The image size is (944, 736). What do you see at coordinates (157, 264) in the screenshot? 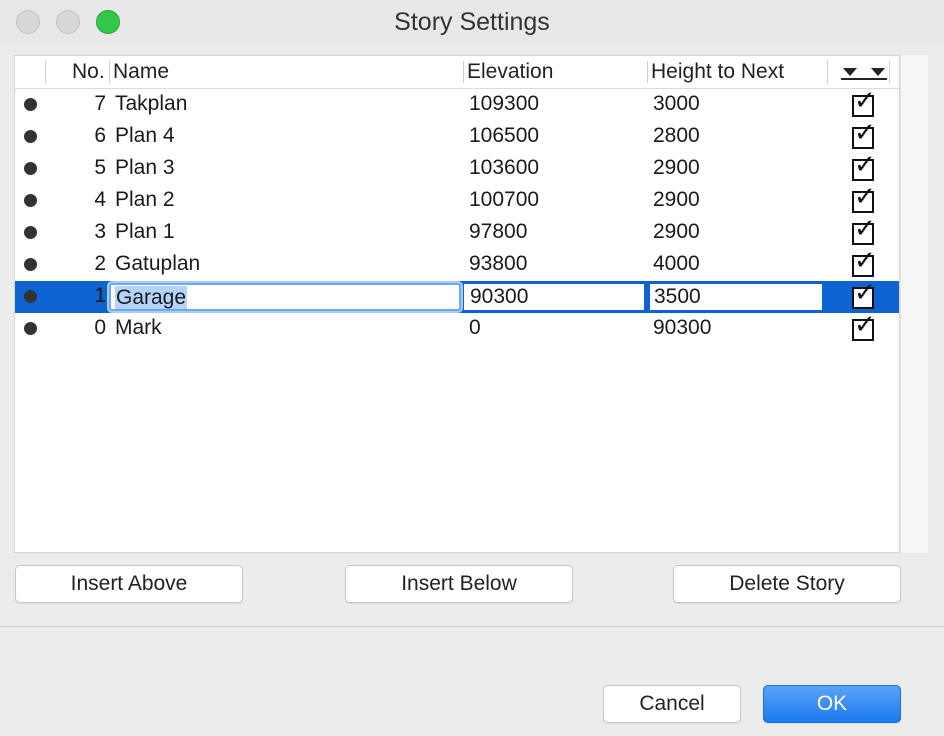
I see `story-name: Gatuplan` at bounding box center [157, 264].